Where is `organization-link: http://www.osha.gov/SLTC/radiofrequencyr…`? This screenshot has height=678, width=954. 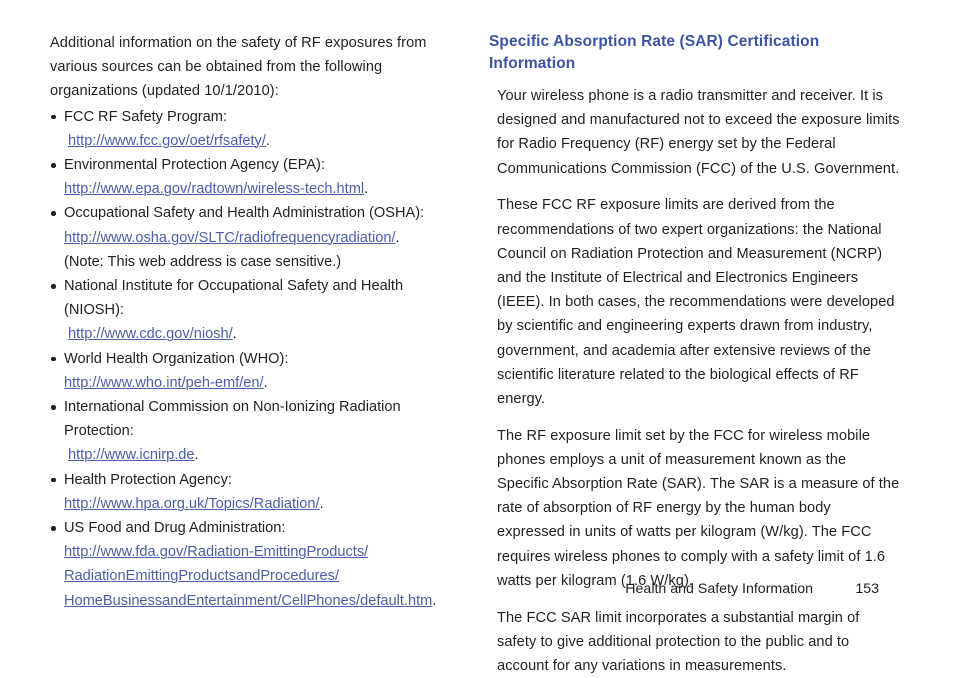 organization-link: http://www.osha.gov/SLTC/radiofrequencyr… is located at coordinates (230, 238).